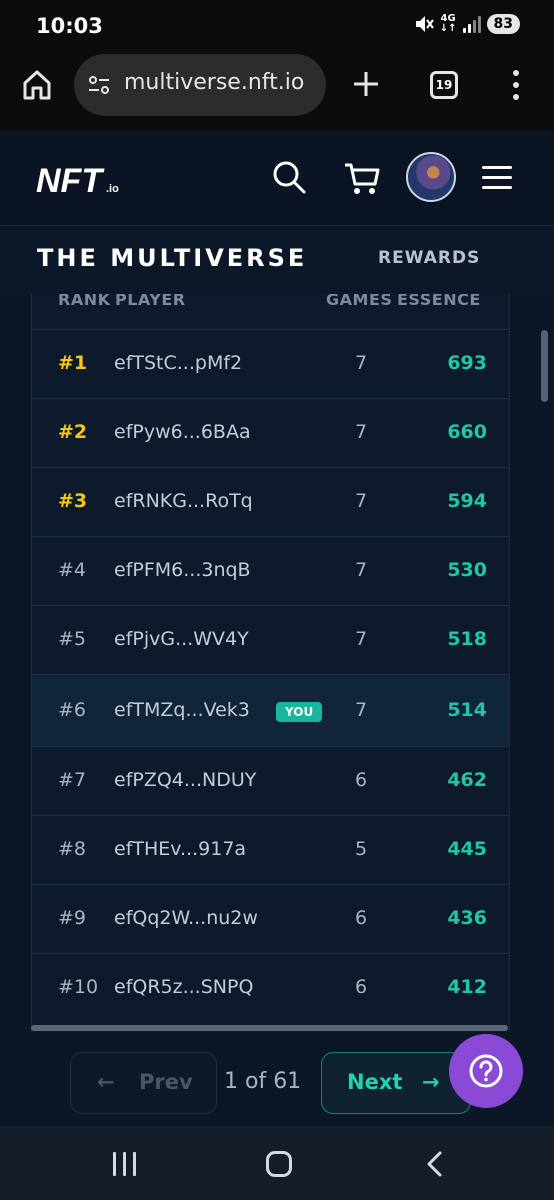  What do you see at coordinates (424, 24) in the screenshot?
I see `mute-icon` at bounding box center [424, 24].